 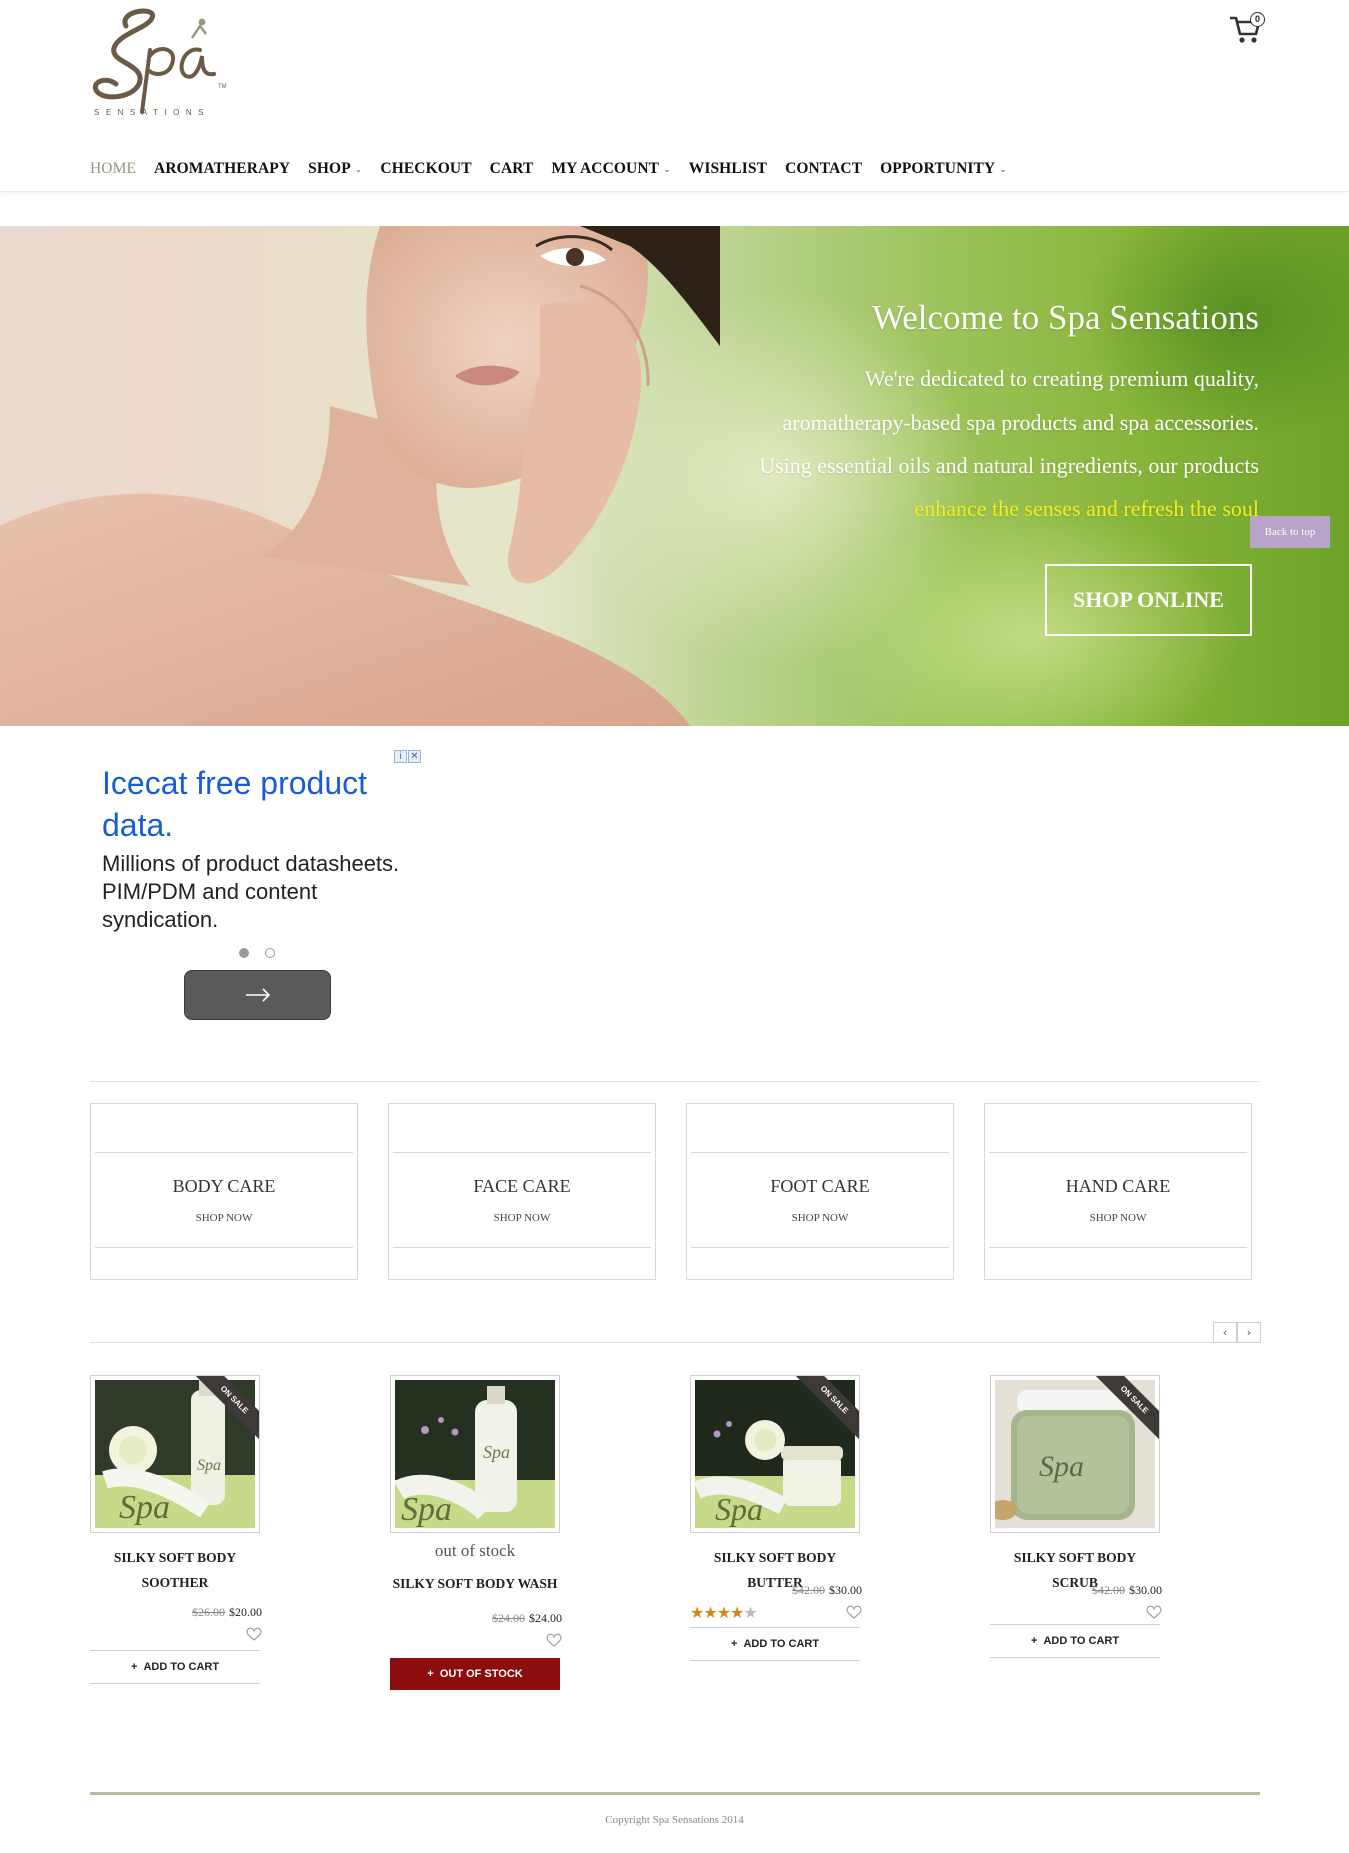 I want to click on product-name: SILKY SOFT BODY WASH, so click(x=475, y=1583).